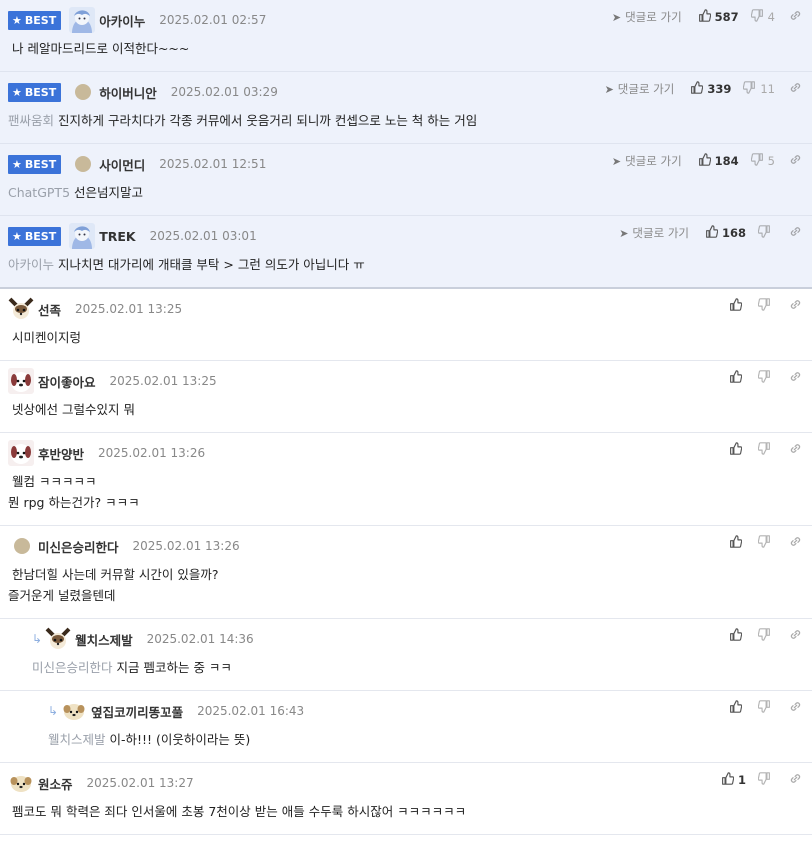 Image resolution: width=812 pixels, height=843 pixels. I want to click on like-button: 339, so click(710, 89).